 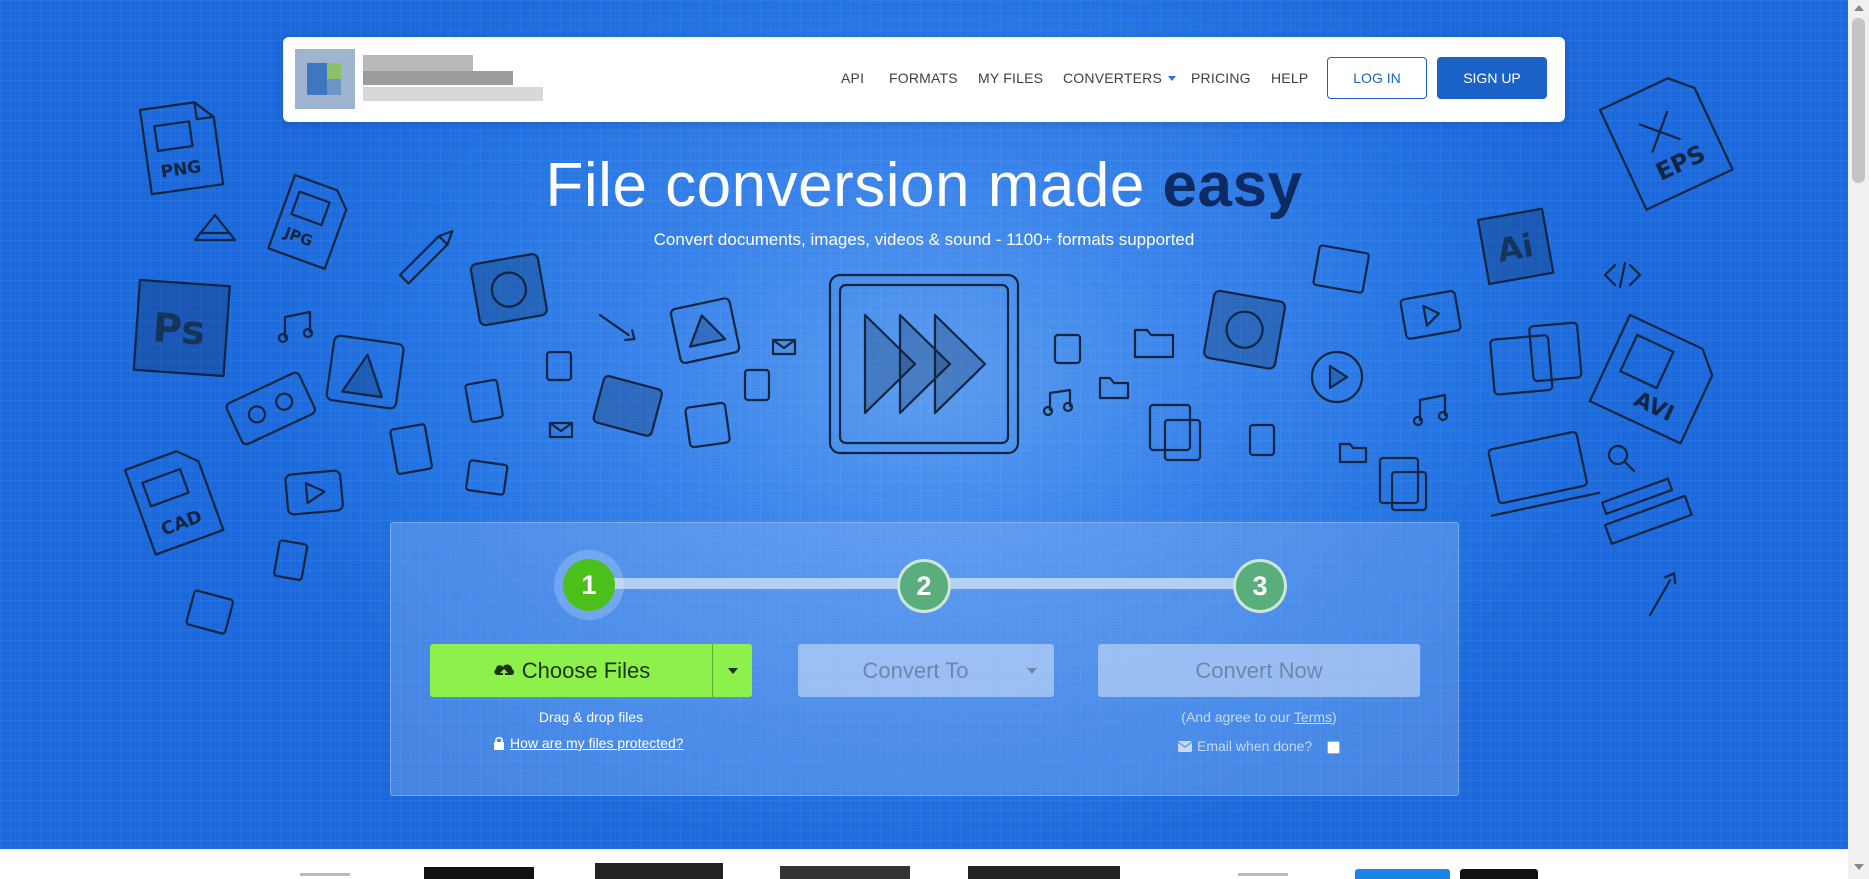 I want to click on step-3-indicator: 3, so click(x=1260, y=586).